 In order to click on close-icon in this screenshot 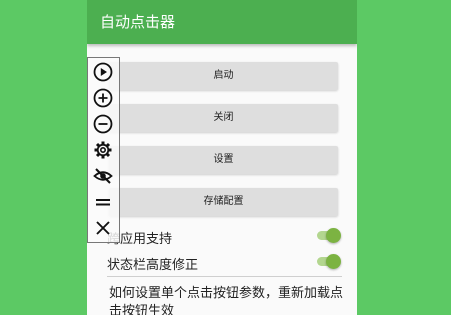, I will do `click(103, 228)`.